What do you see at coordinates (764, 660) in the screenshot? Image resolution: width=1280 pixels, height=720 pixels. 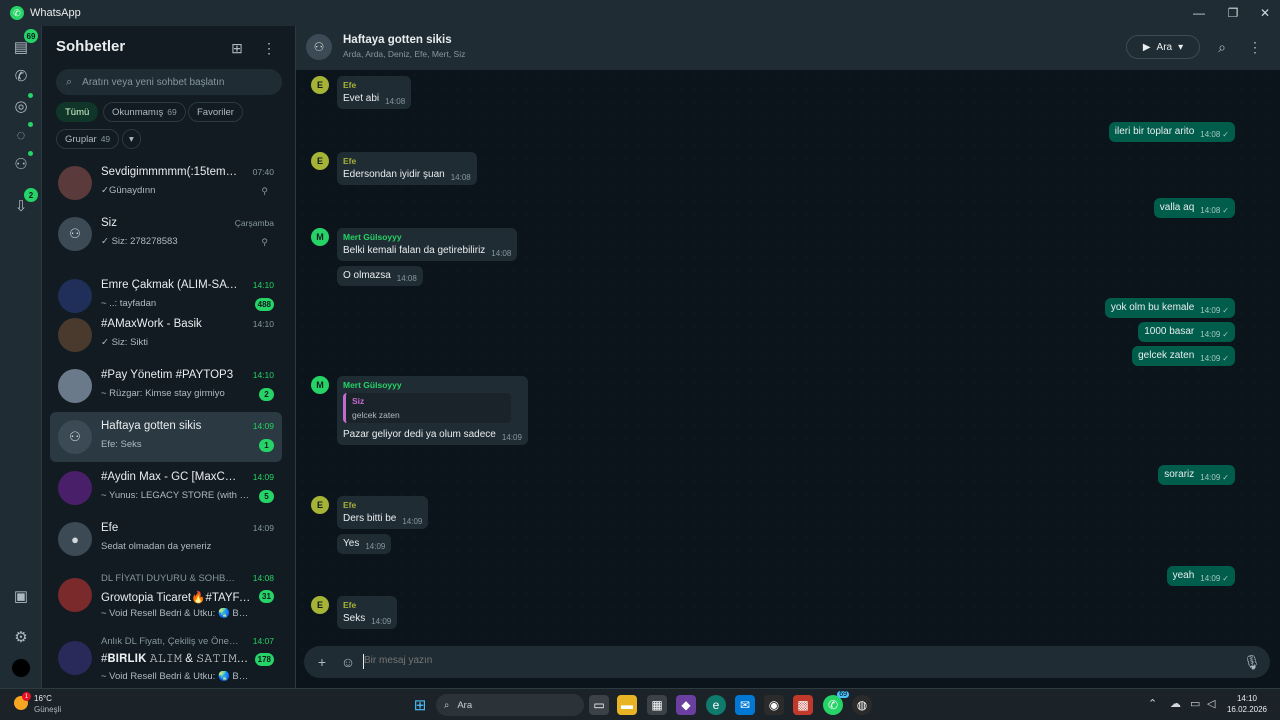 I see `message-input` at bounding box center [764, 660].